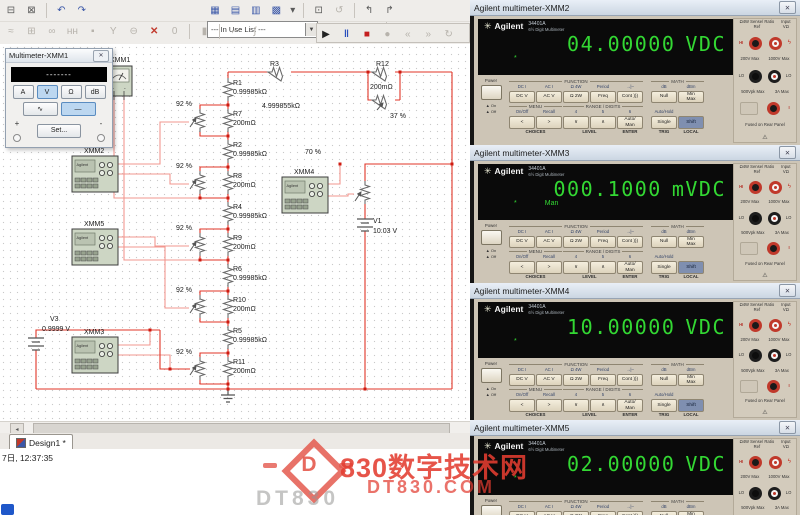 This screenshot has width=800, height=515. What do you see at coordinates (428, 34) in the screenshot?
I see `step-forward-icon: »` at bounding box center [428, 34].